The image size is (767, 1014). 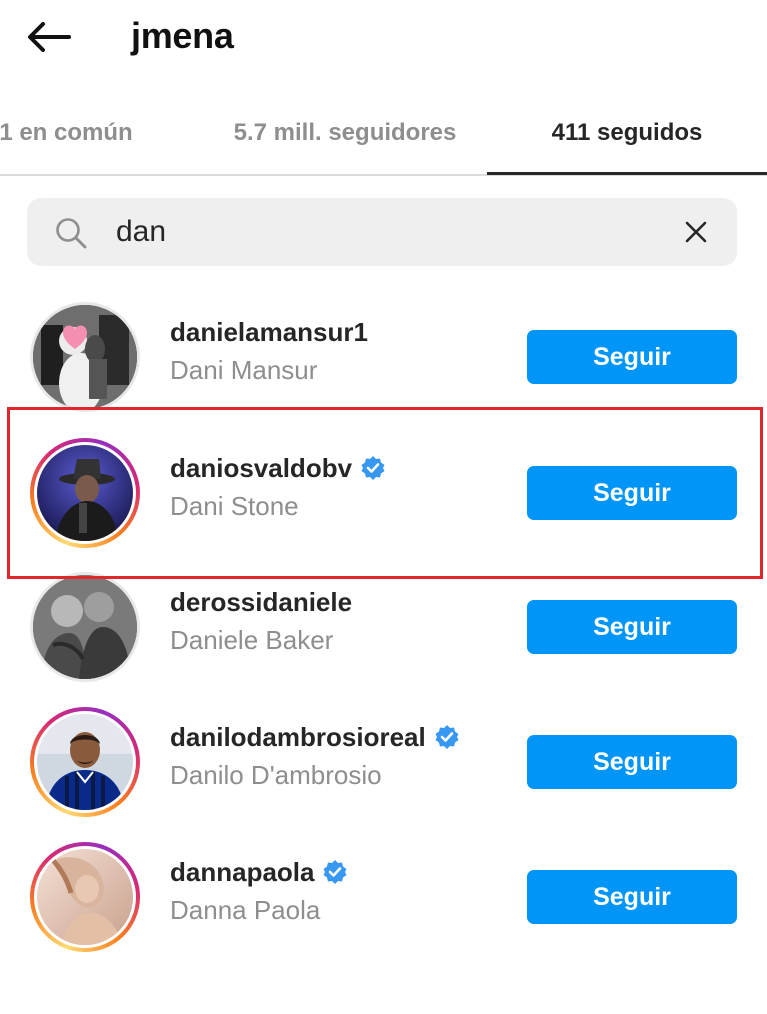 I want to click on username: derossidaniele, so click(x=261, y=602).